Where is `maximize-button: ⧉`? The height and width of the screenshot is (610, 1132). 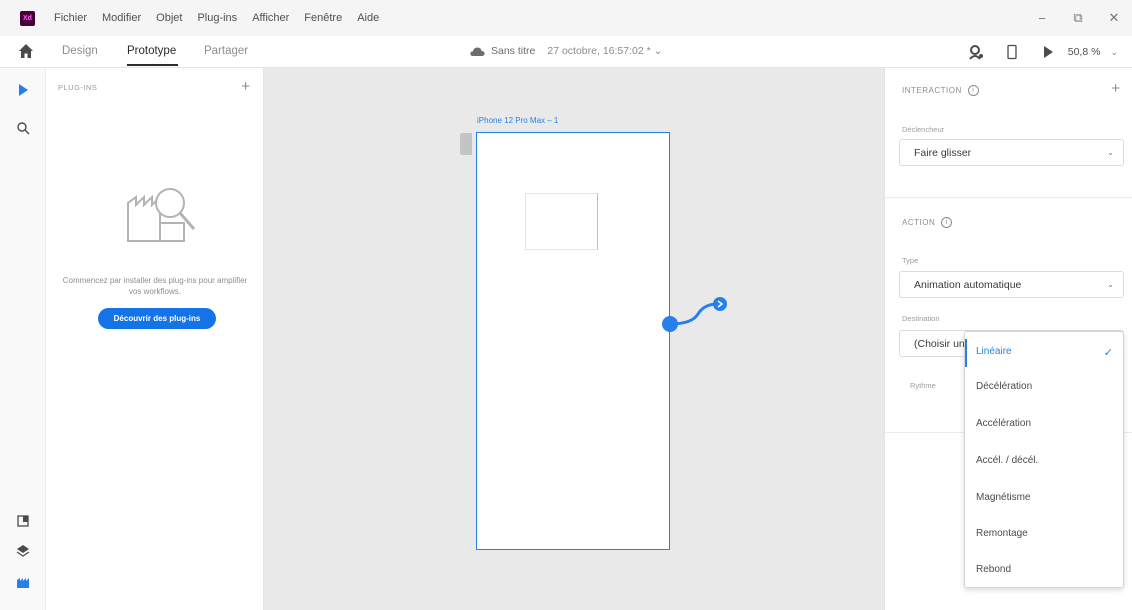
maximize-button: ⧉ is located at coordinates (1078, 18).